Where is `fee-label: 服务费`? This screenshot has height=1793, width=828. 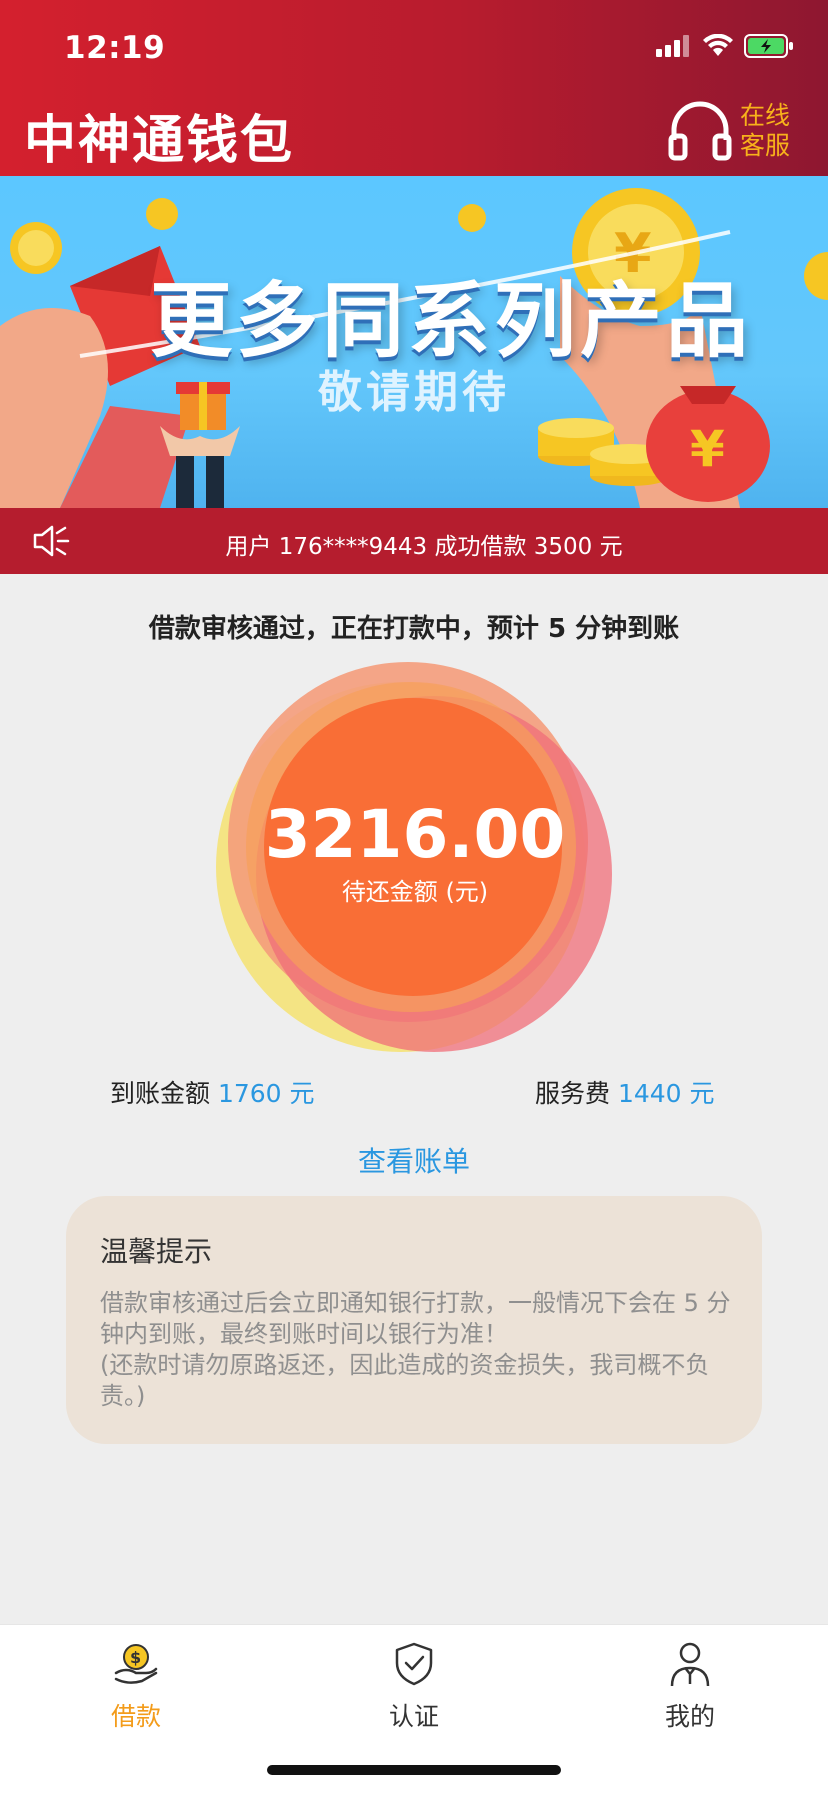 fee-label: 服务费 is located at coordinates (573, 1093).